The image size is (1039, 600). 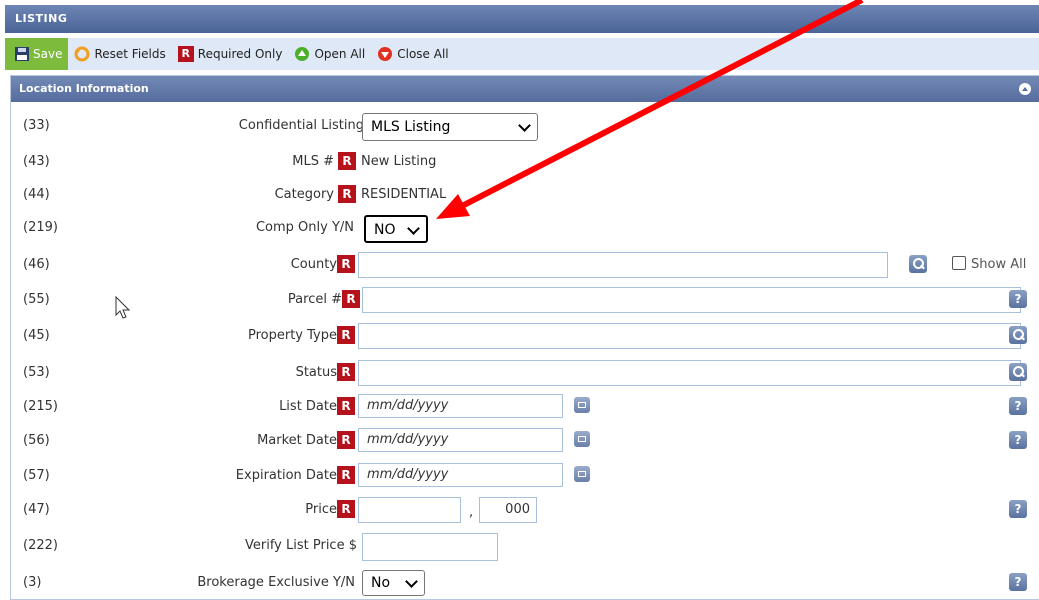 What do you see at coordinates (517, 509) in the screenshot?
I see `price-thousands-value: 000` at bounding box center [517, 509].